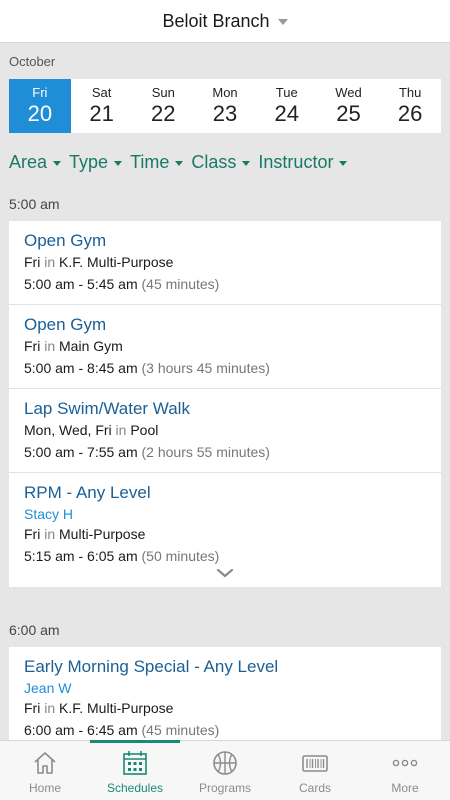 Image resolution: width=450 pixels, height=800 pixels. I want to click on barcode-card-icon, so click(315, 763).